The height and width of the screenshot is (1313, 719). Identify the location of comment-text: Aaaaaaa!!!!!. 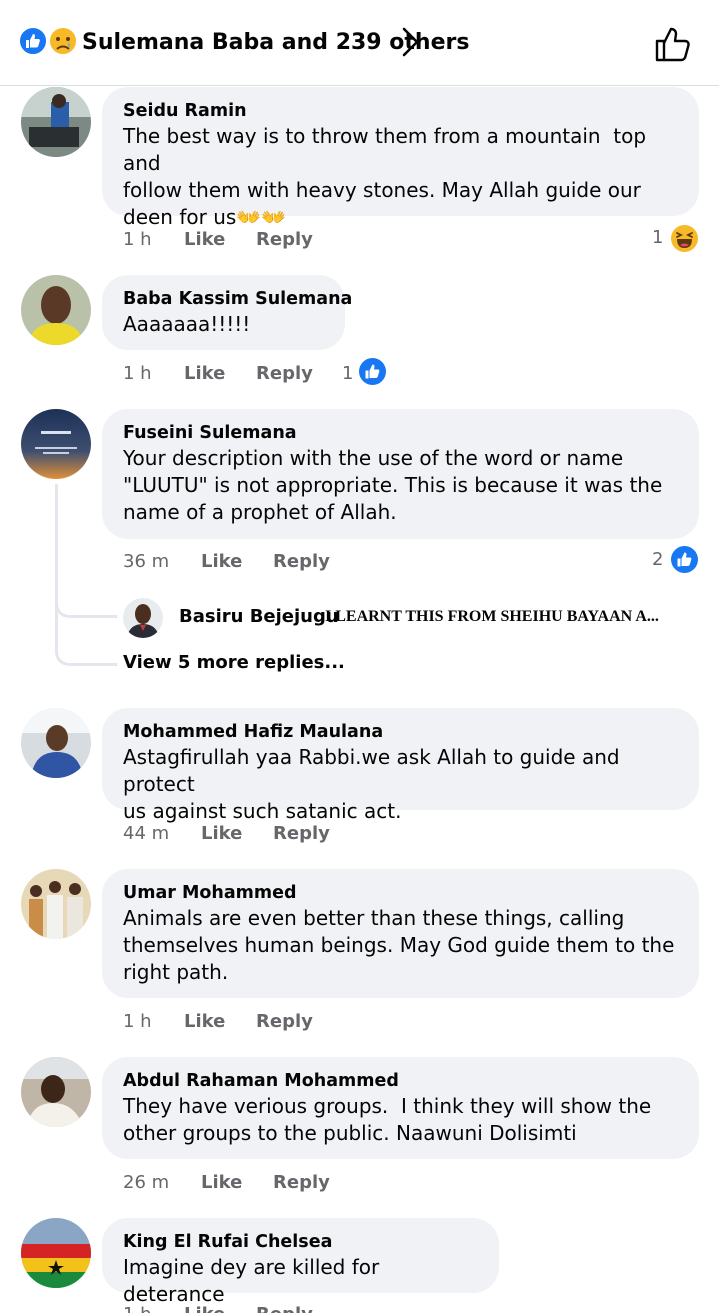
(187, 324).